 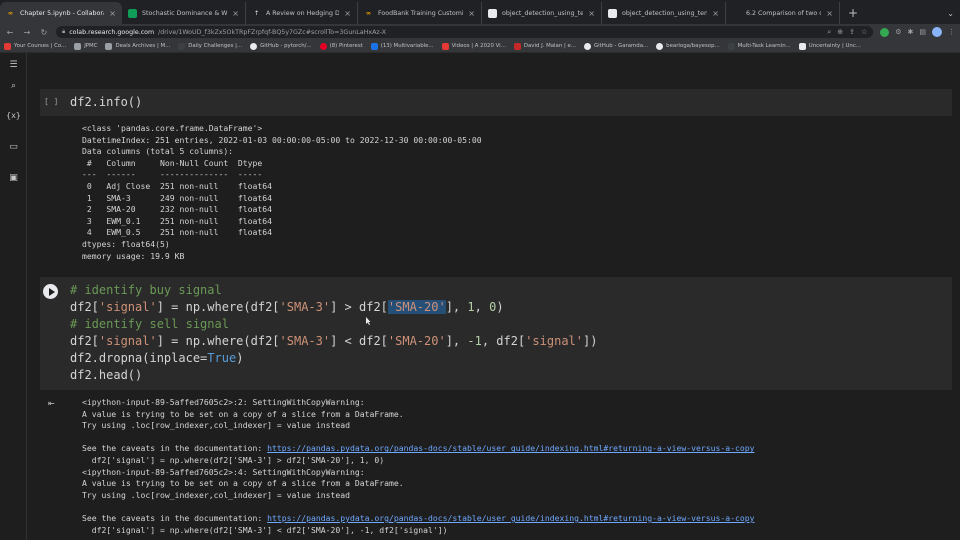 What do you see at coordinates (885, 32) in the screenshot?
I see `extension-icon` at bounding box center [885, 32].